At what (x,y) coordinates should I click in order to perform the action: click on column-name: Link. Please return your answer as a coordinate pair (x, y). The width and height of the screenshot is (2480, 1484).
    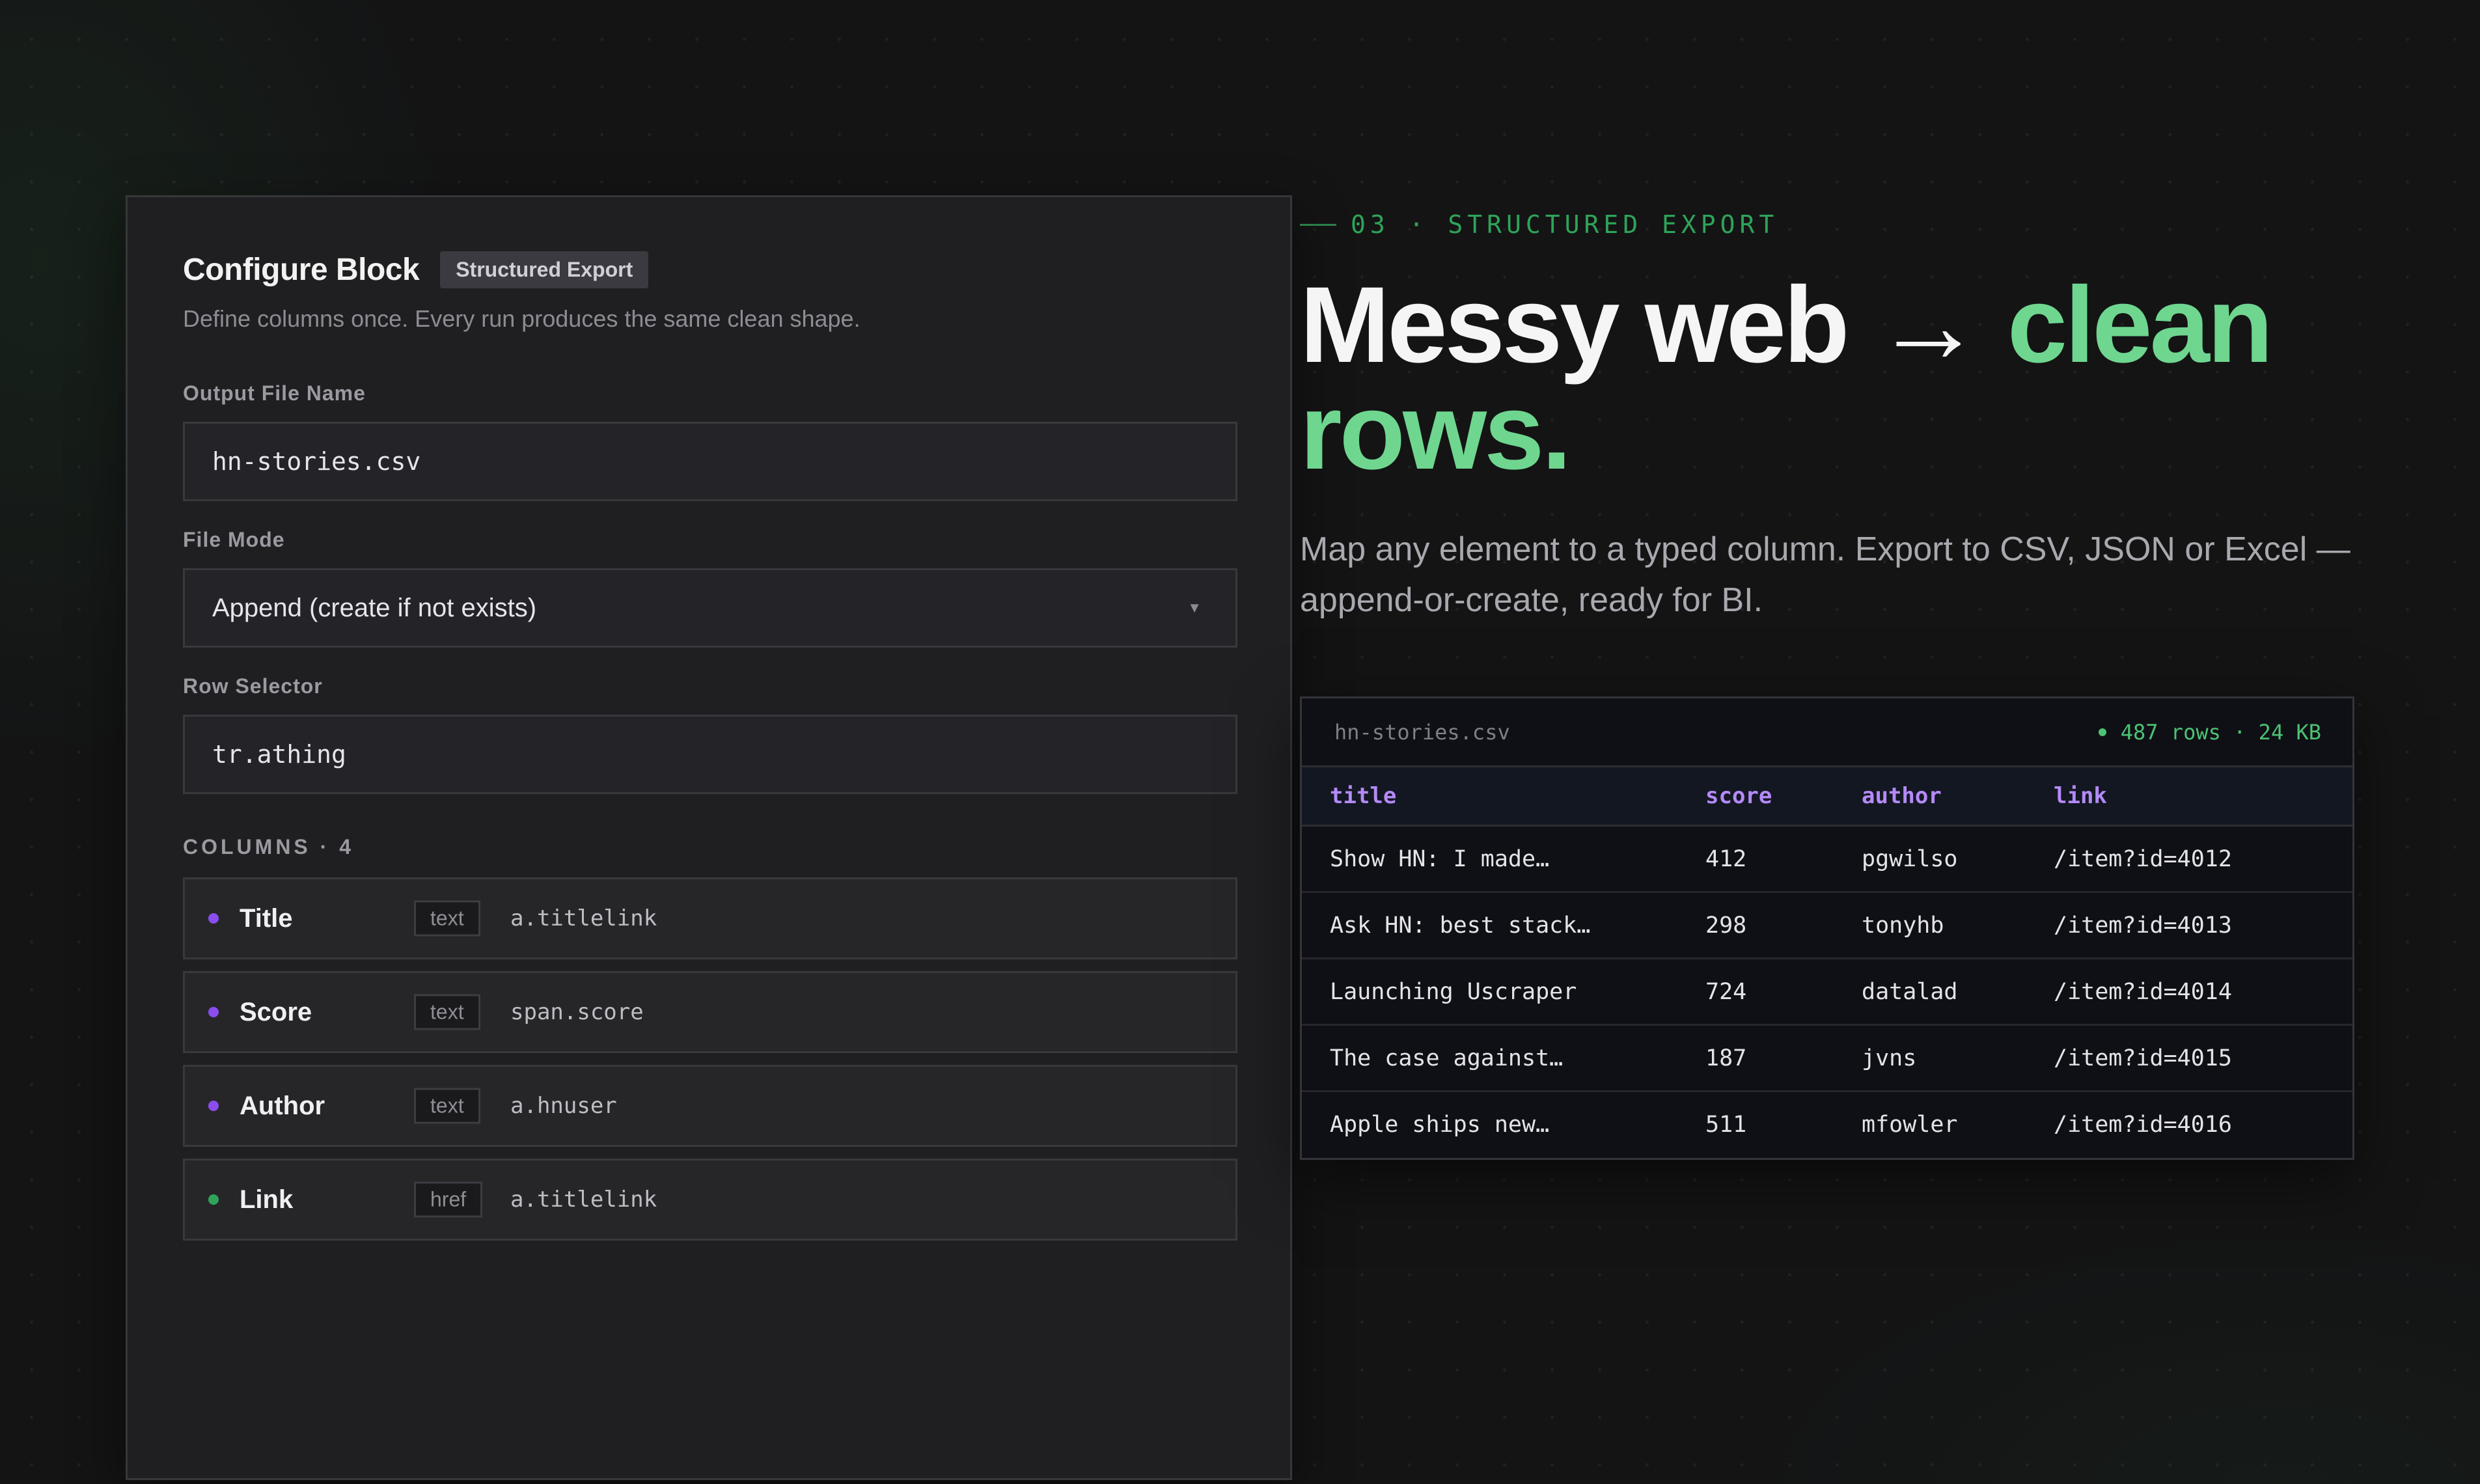
    Looking at the image, I should click on (267, 1199).